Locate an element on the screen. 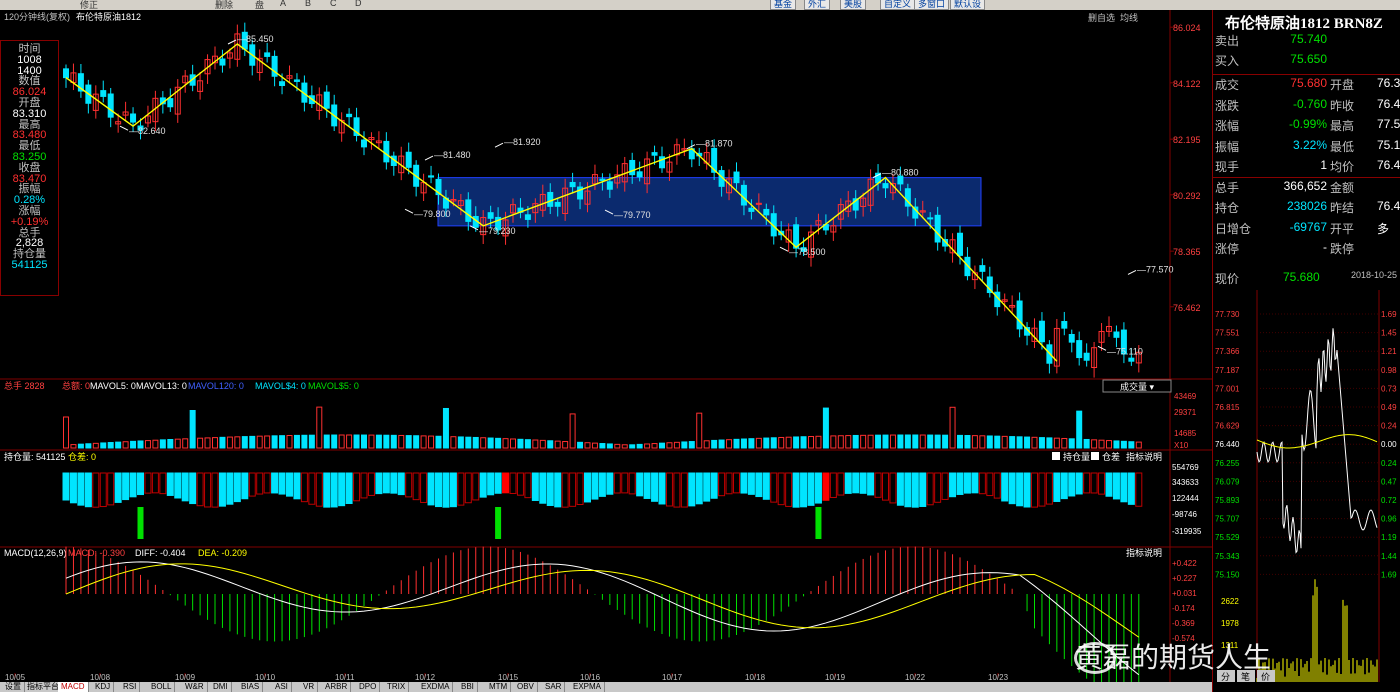 This screenshot has width=1400, height=692. toolbar-button-2: 美股 is located at coordinates (853, 5).